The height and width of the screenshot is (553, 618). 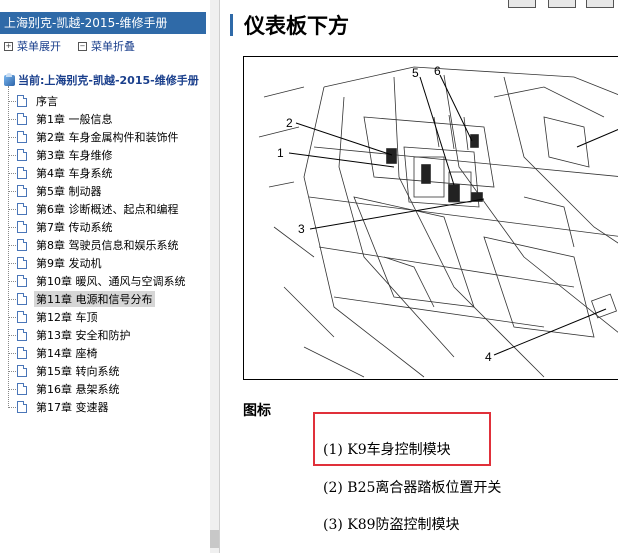 I want to click on callout-4: 4, so click(x=488, y=357).